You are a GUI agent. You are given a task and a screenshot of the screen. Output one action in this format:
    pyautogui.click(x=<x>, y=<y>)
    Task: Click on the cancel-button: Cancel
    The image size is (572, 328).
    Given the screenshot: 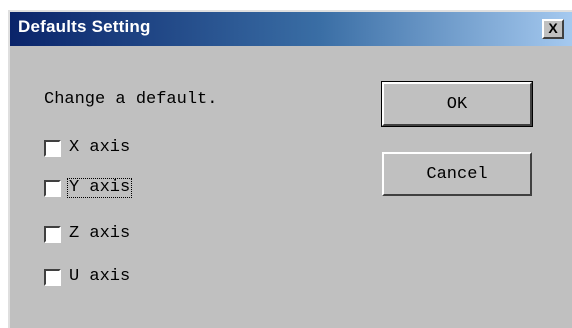 What is the action you would take?
    pyautogui.click(x=457, y=174)
    